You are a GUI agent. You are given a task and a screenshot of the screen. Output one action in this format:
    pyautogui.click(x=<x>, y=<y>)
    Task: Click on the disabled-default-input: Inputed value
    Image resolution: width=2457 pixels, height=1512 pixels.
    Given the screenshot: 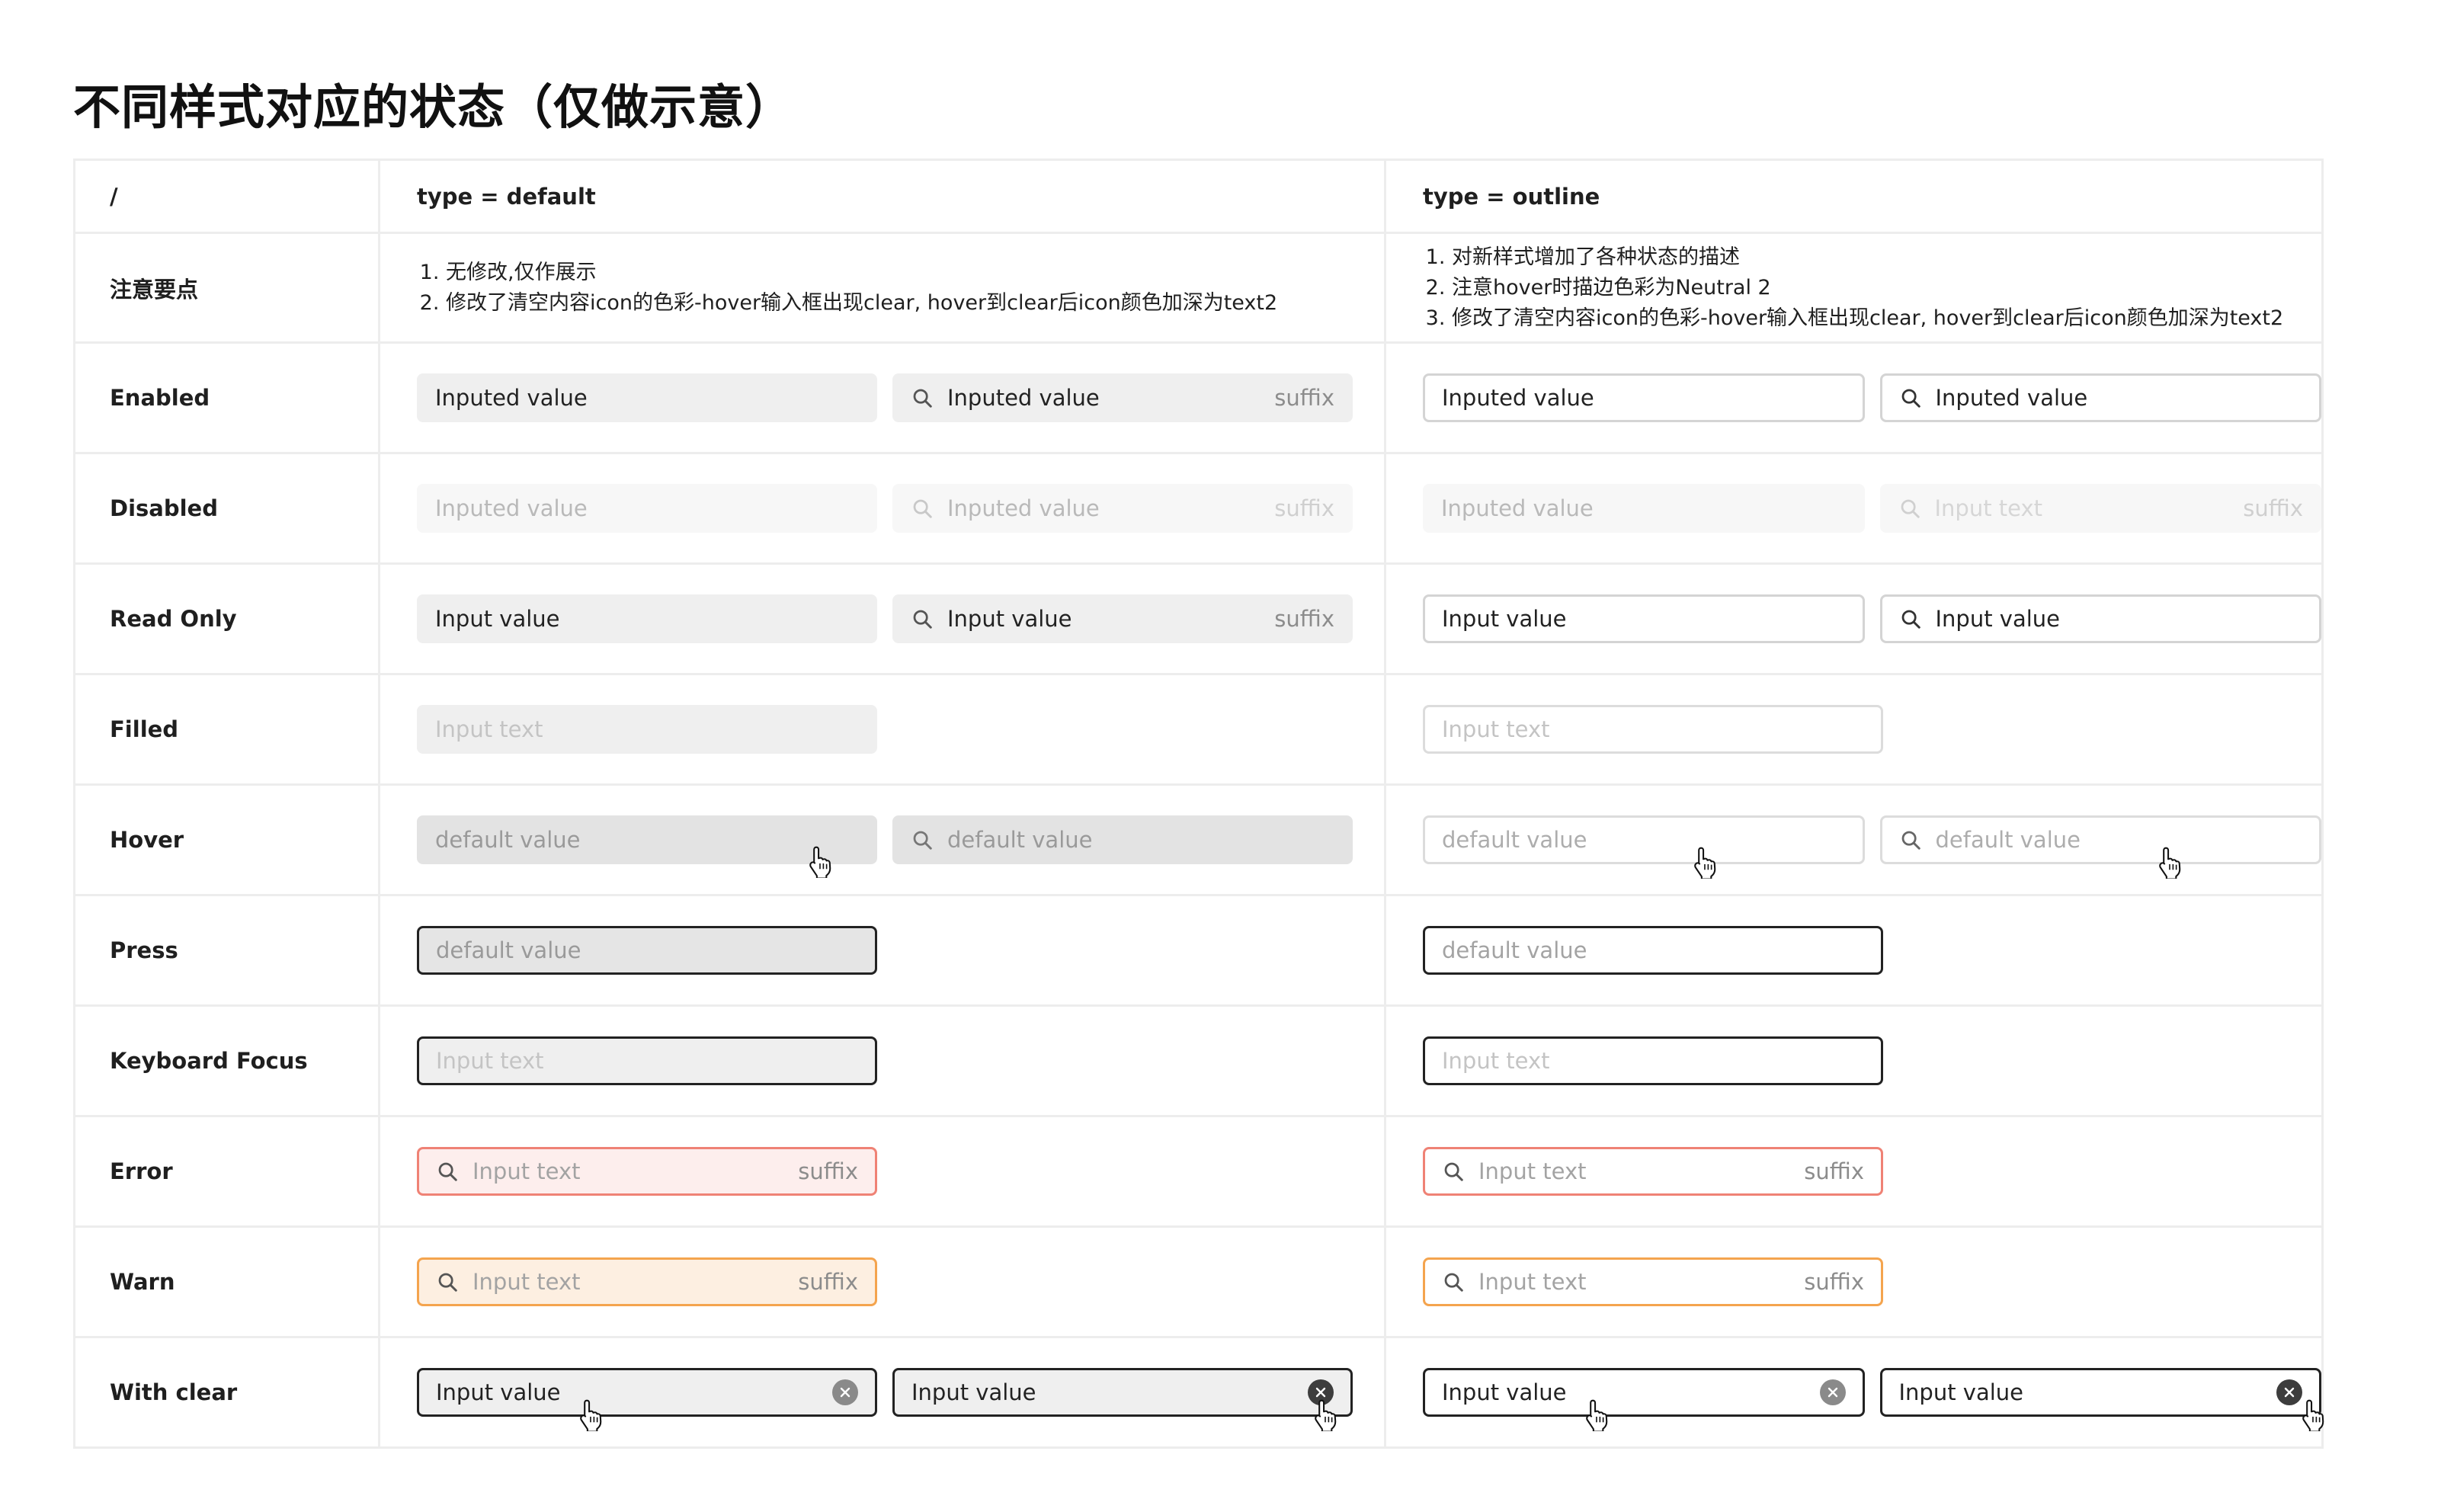 What is the action you would take?
    pyautogui.click(x=647, y=508)
    